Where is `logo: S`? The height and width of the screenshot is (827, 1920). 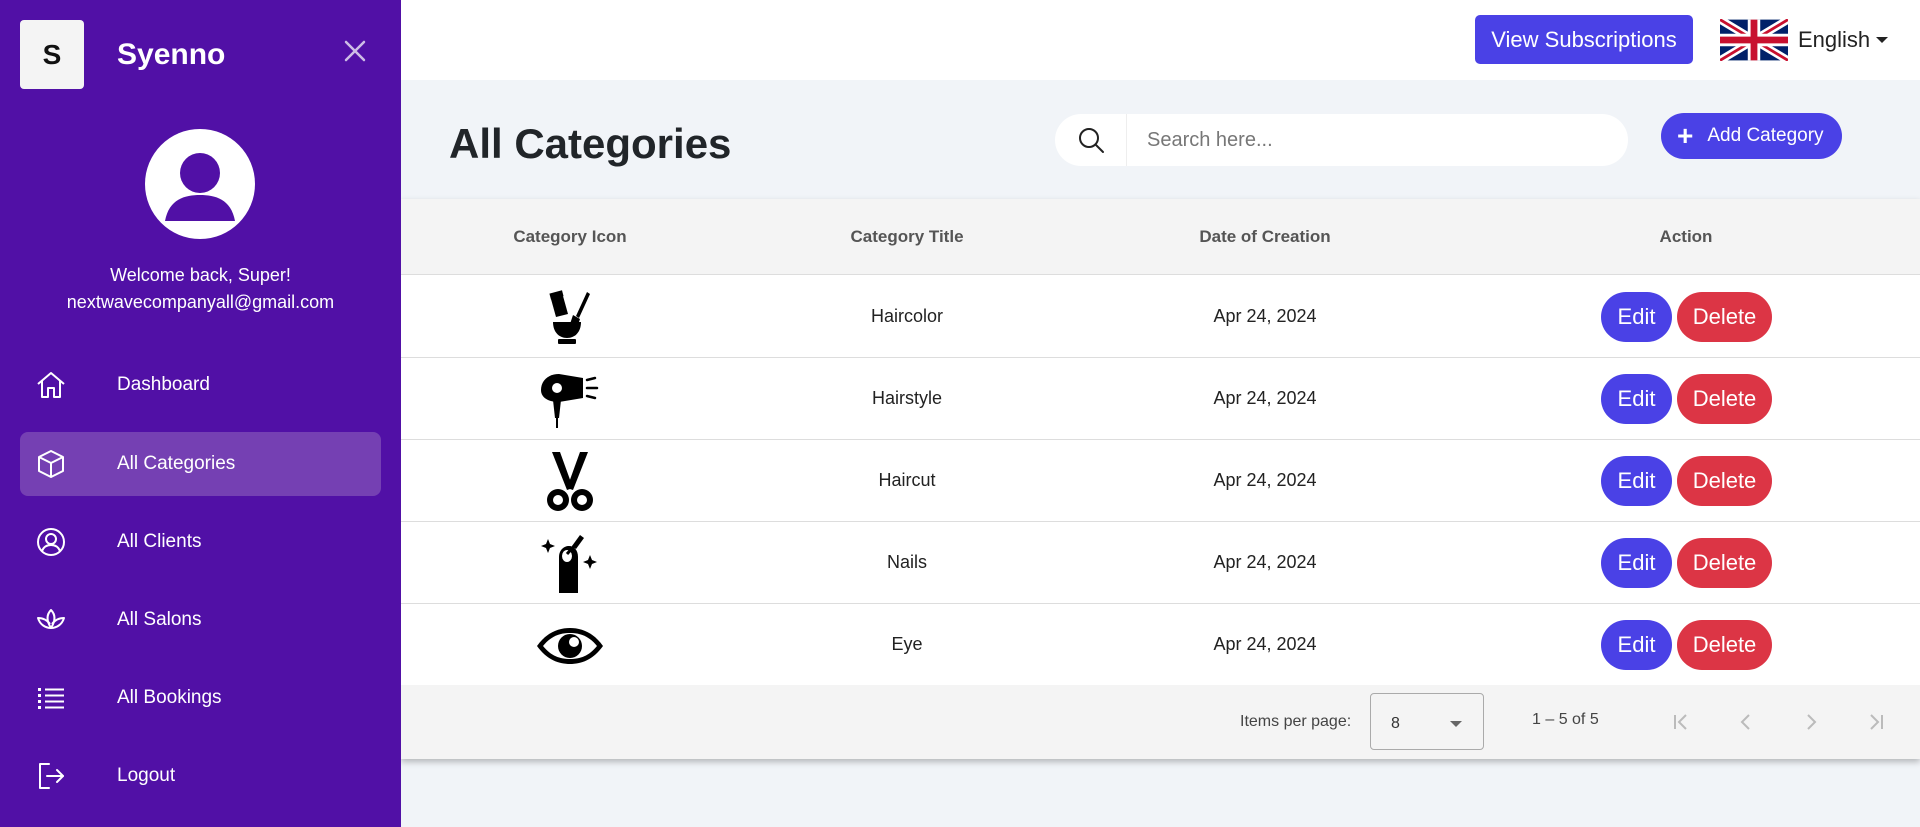
logo: S is located at coordinates (52, 54).